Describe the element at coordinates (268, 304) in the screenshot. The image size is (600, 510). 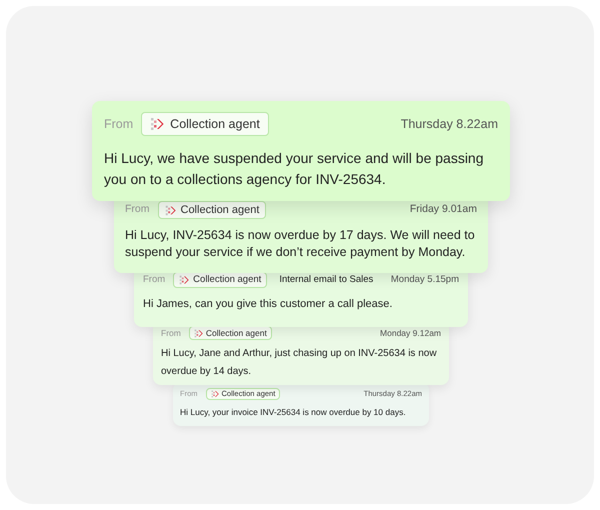
I see `message-text: Hi James, can you give this customer a call please.` at that location.